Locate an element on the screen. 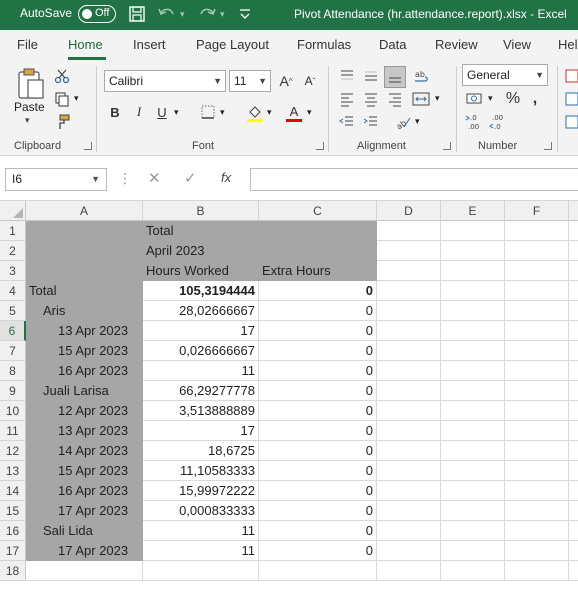 This screenshot has height=590, width=578. format-as-table-icon is located at coordinates (571, 99).